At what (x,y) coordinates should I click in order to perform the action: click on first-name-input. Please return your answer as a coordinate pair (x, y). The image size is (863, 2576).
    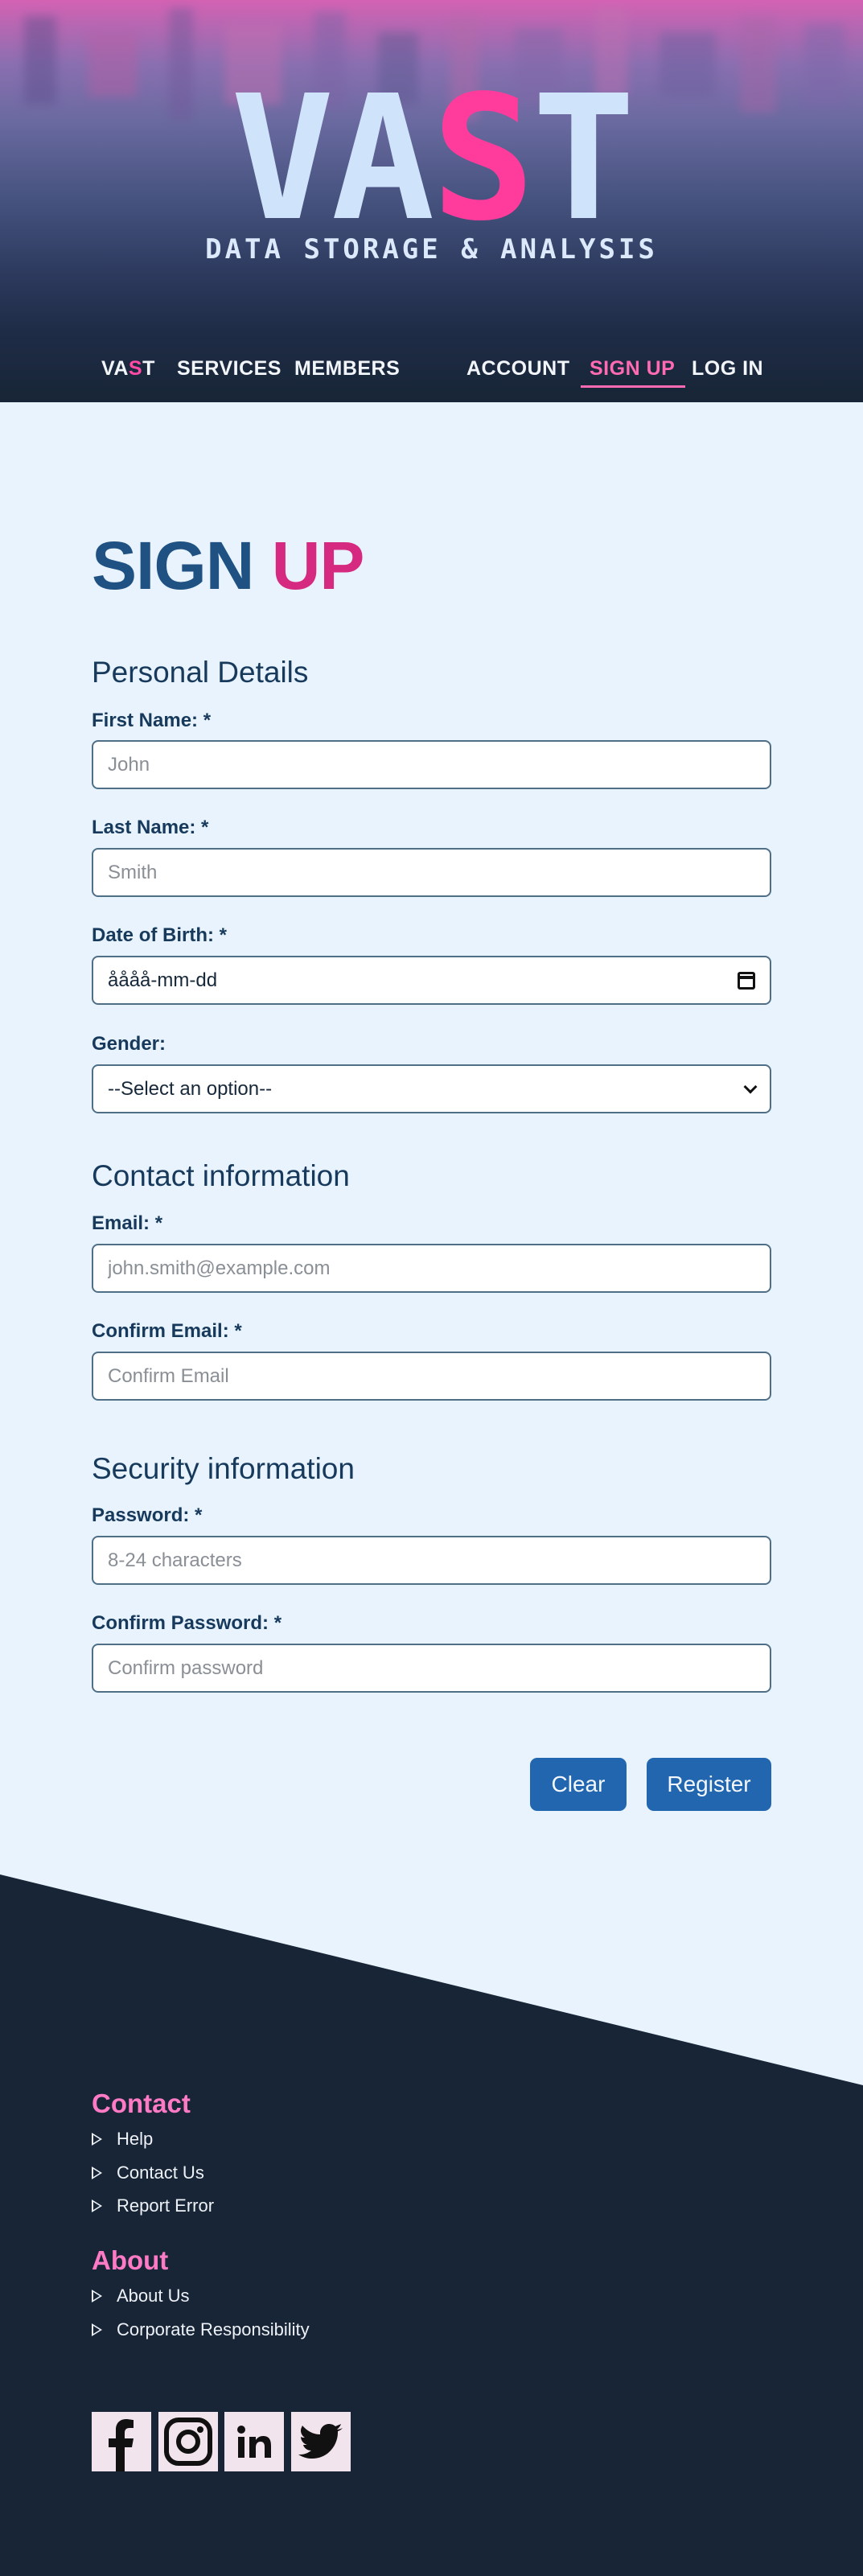
    Looking at the image, I should click on (431, 764).